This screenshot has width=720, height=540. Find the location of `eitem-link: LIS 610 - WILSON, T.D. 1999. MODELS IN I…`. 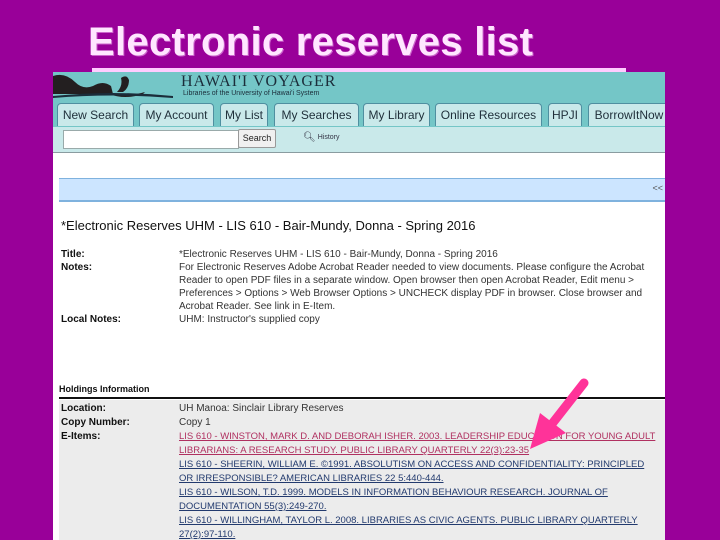

eitem-link: LIS 610 - WILSON, T.D. 1999. MODELS IN I… is located at coordinates (419, 500).